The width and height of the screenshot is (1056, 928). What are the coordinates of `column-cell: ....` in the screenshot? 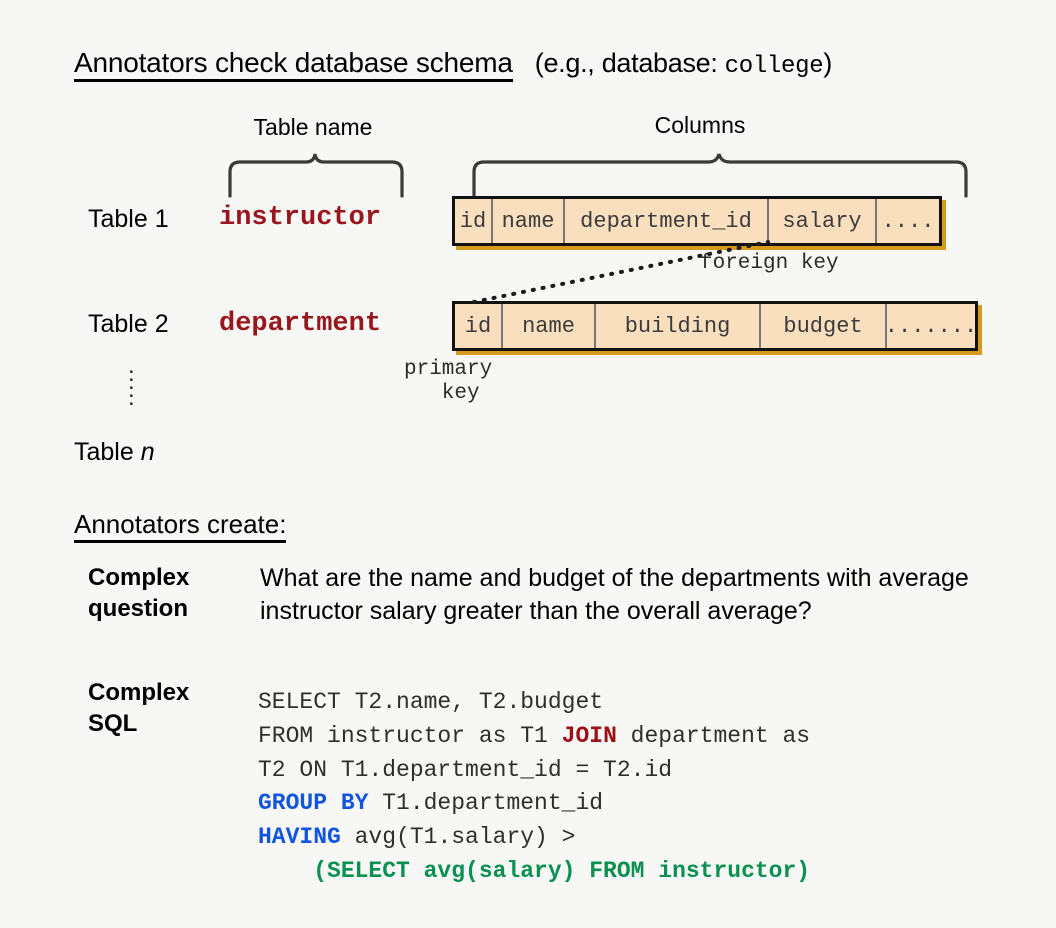 It's located at (908, 221).